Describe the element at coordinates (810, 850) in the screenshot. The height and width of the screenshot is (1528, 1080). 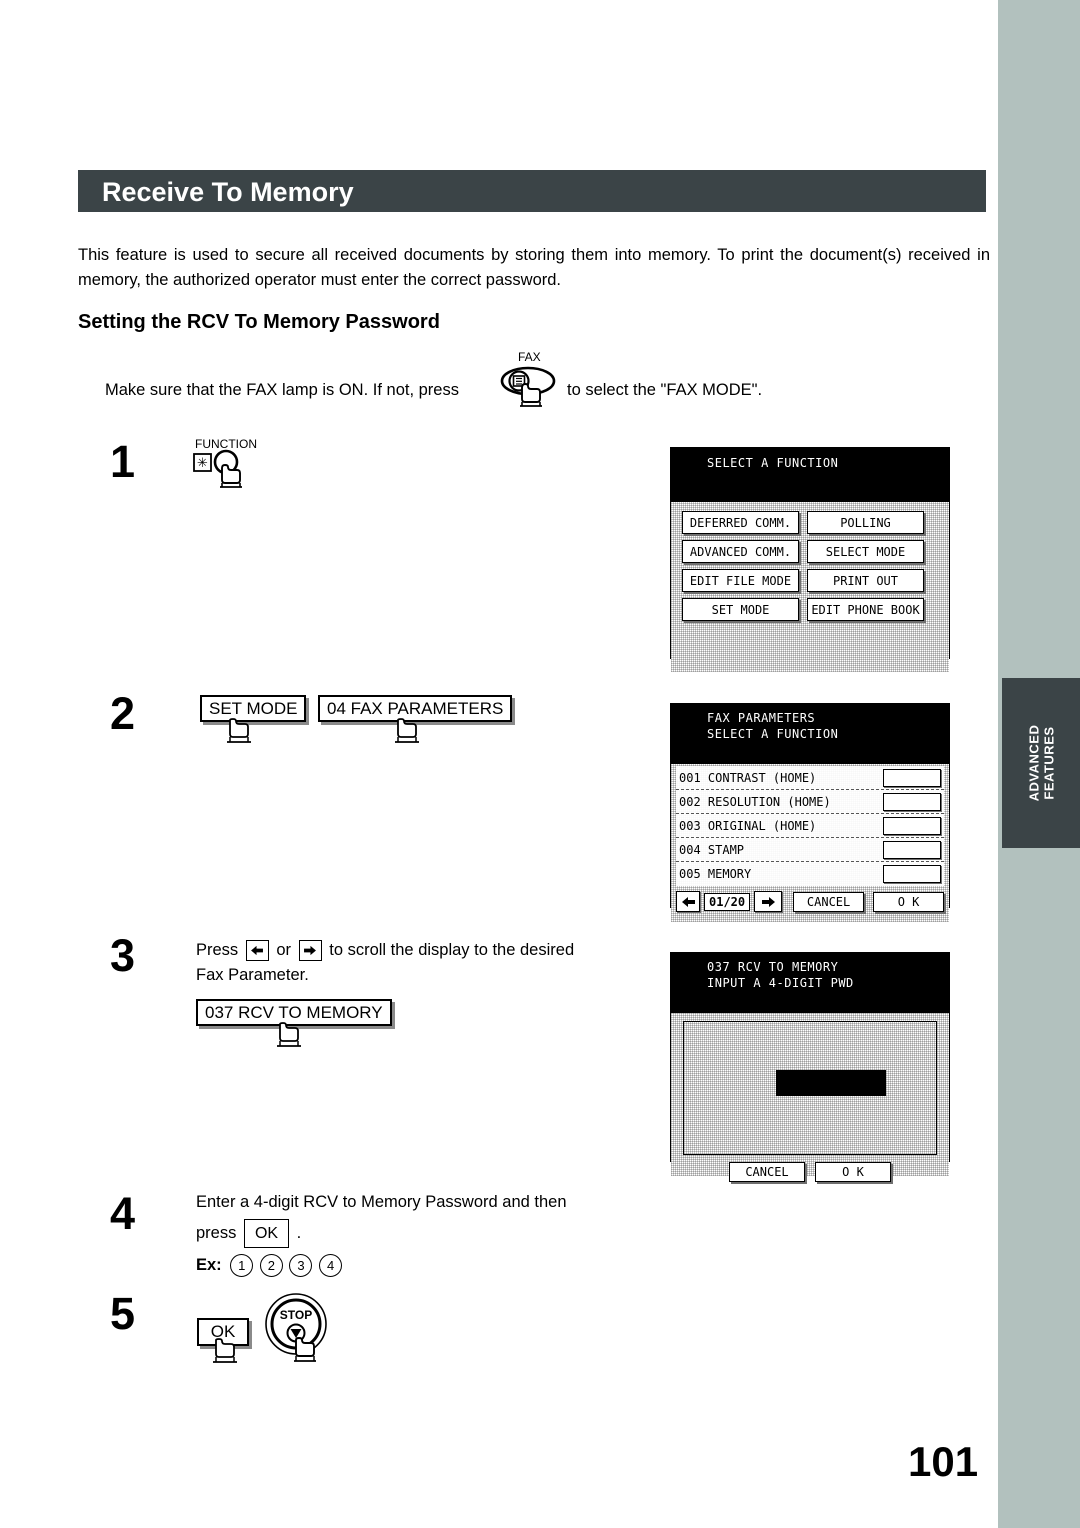
I see `lcd2-row-004: 004 STAMP` at that location.